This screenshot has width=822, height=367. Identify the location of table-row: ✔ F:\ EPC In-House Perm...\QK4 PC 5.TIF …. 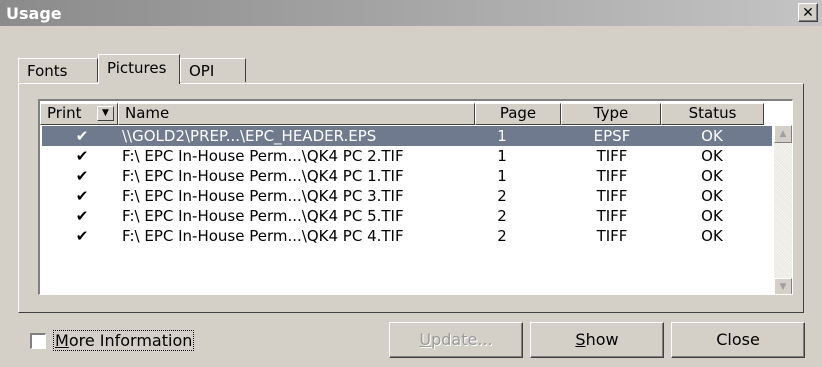
(407, 216).